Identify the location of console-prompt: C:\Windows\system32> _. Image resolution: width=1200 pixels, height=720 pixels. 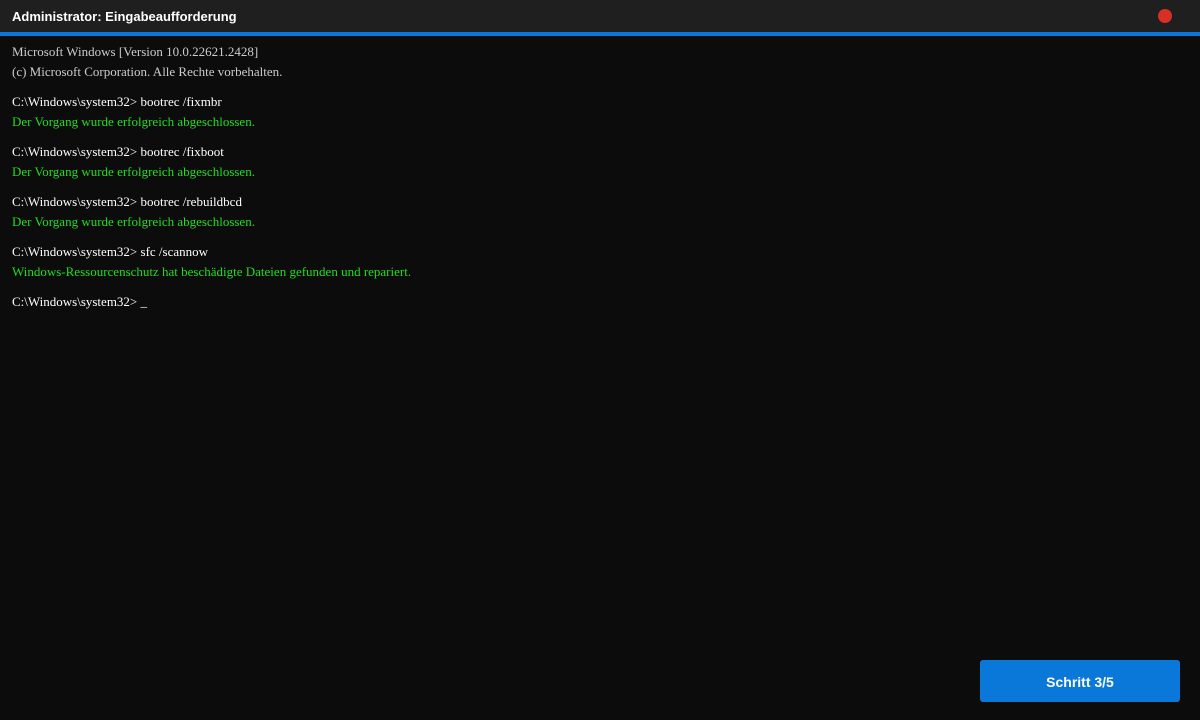
(597, 302).